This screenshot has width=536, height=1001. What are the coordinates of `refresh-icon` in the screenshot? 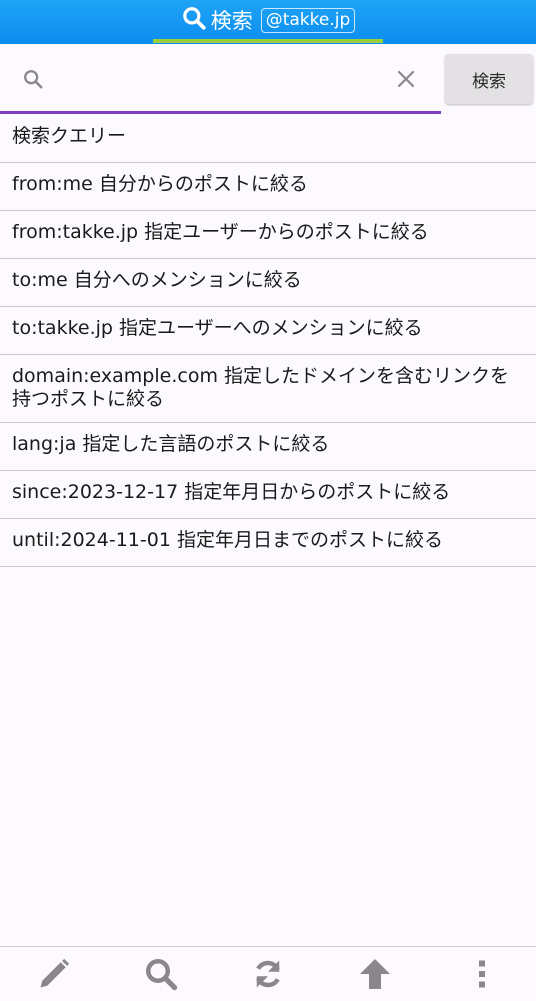 It's located at (267, 974).